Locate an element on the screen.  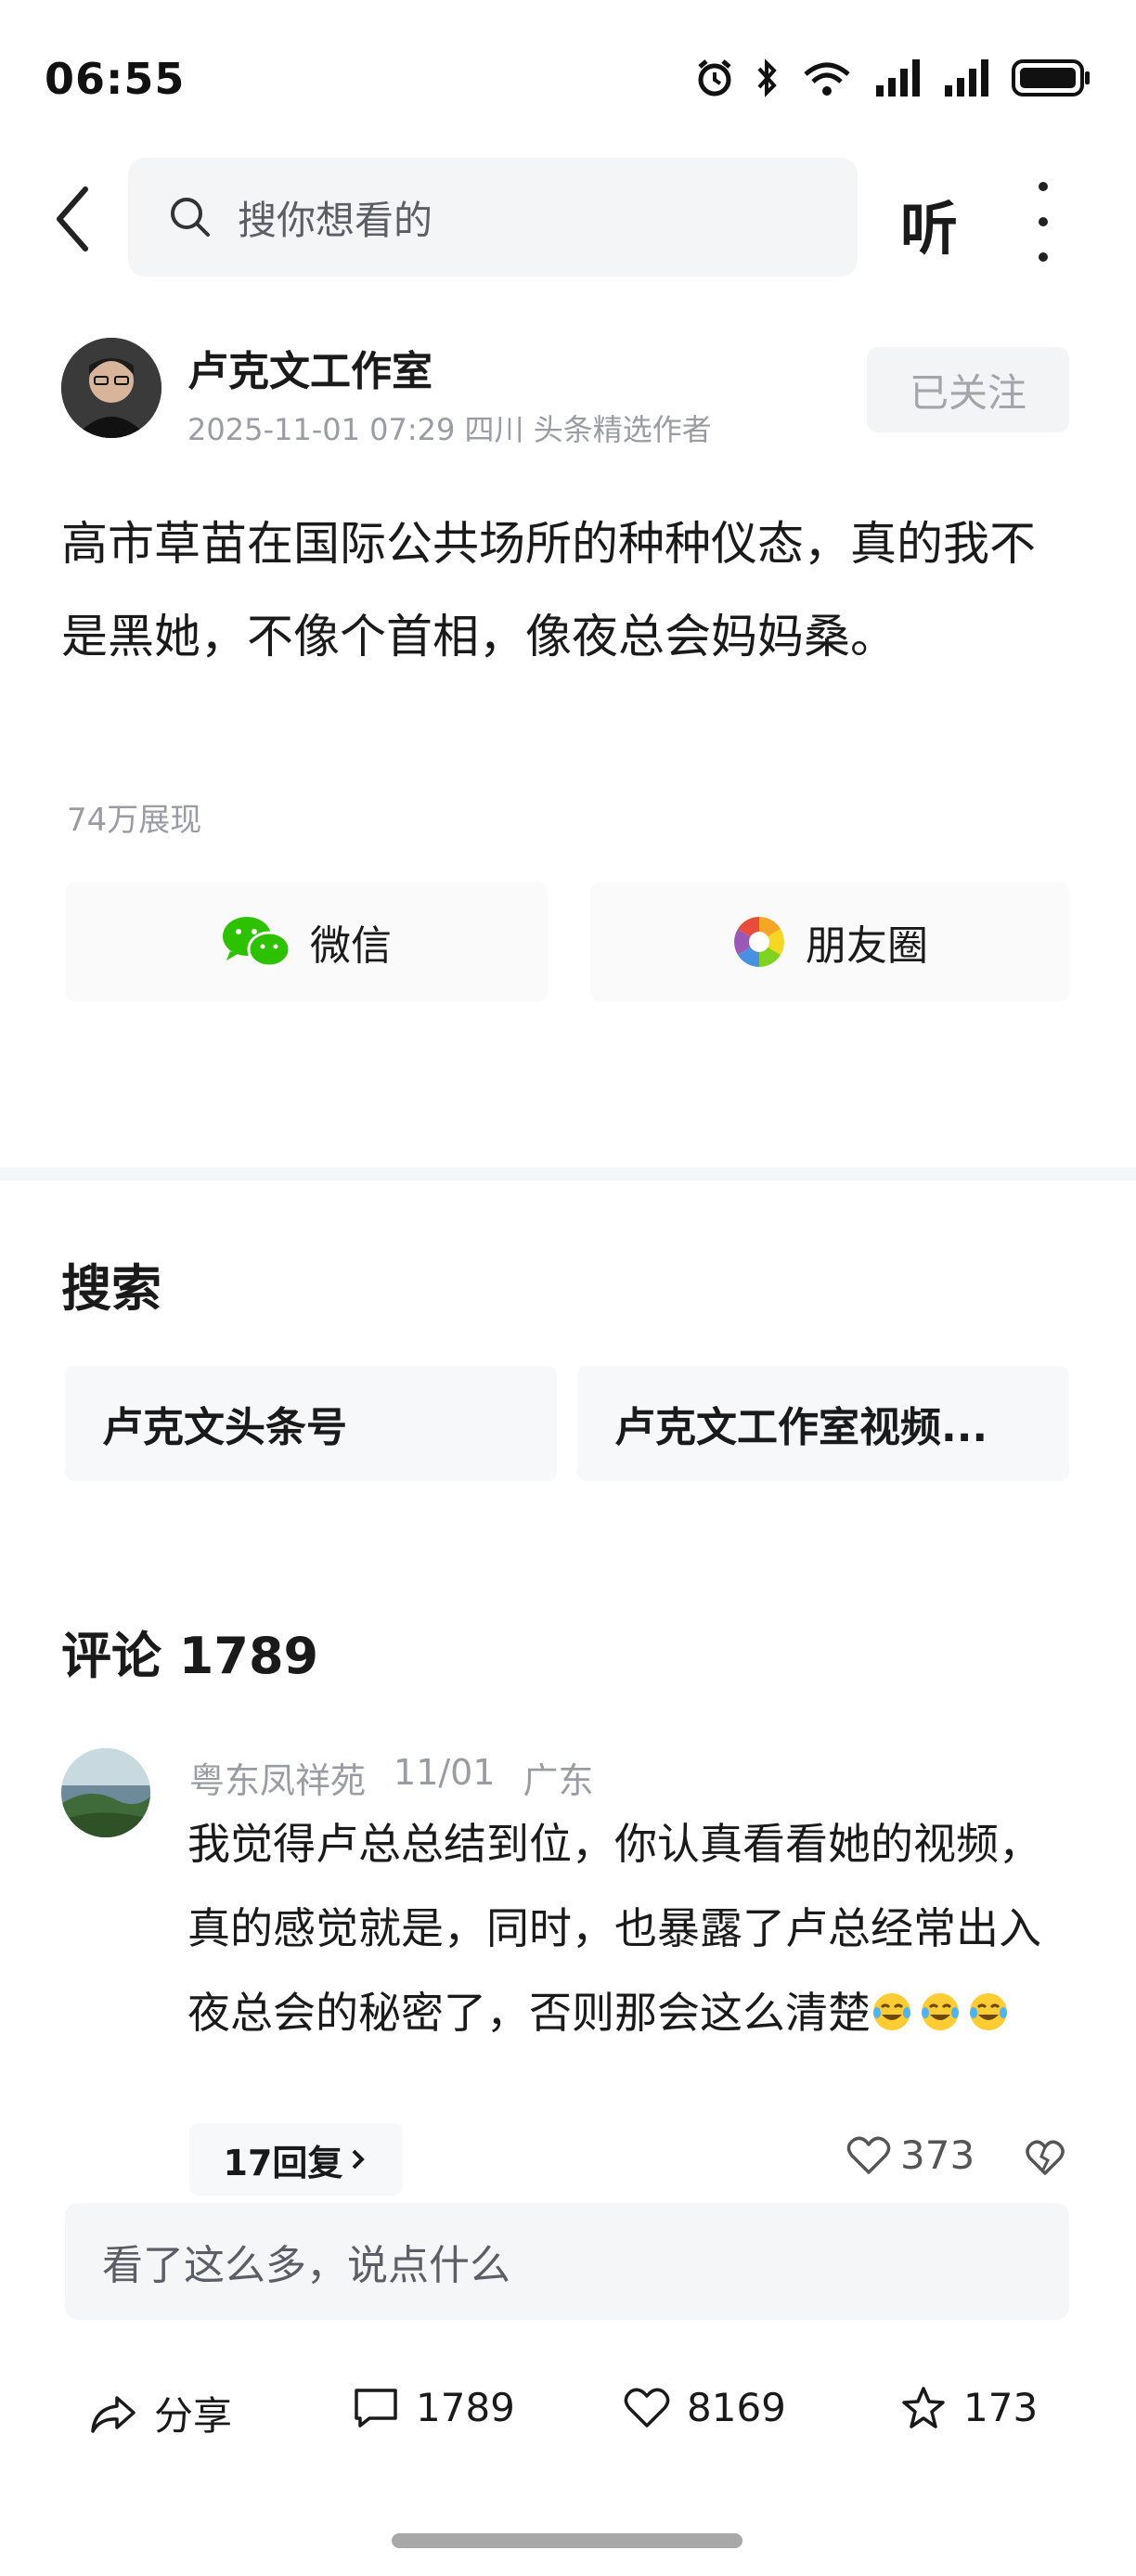
search-section-title: 搜索 is located at coordinates (111, 1288).